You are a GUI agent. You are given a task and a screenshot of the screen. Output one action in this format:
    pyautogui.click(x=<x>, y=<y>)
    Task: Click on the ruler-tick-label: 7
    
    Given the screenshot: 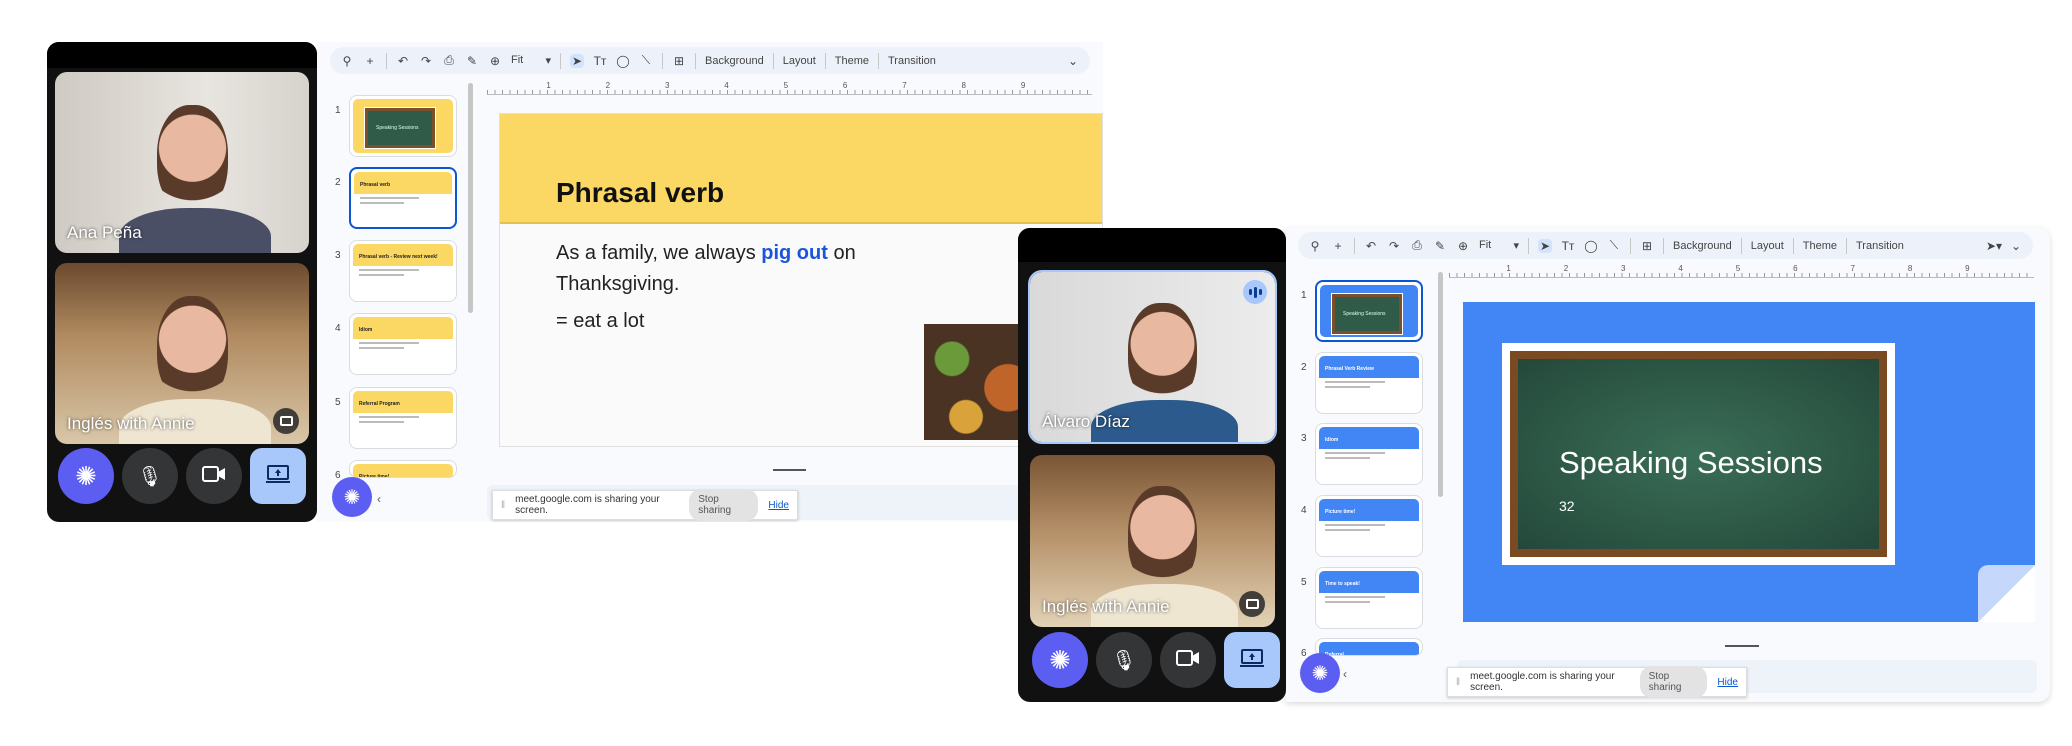 What is the action you would take?
    pyautogui.click(x=904, y=85)
    